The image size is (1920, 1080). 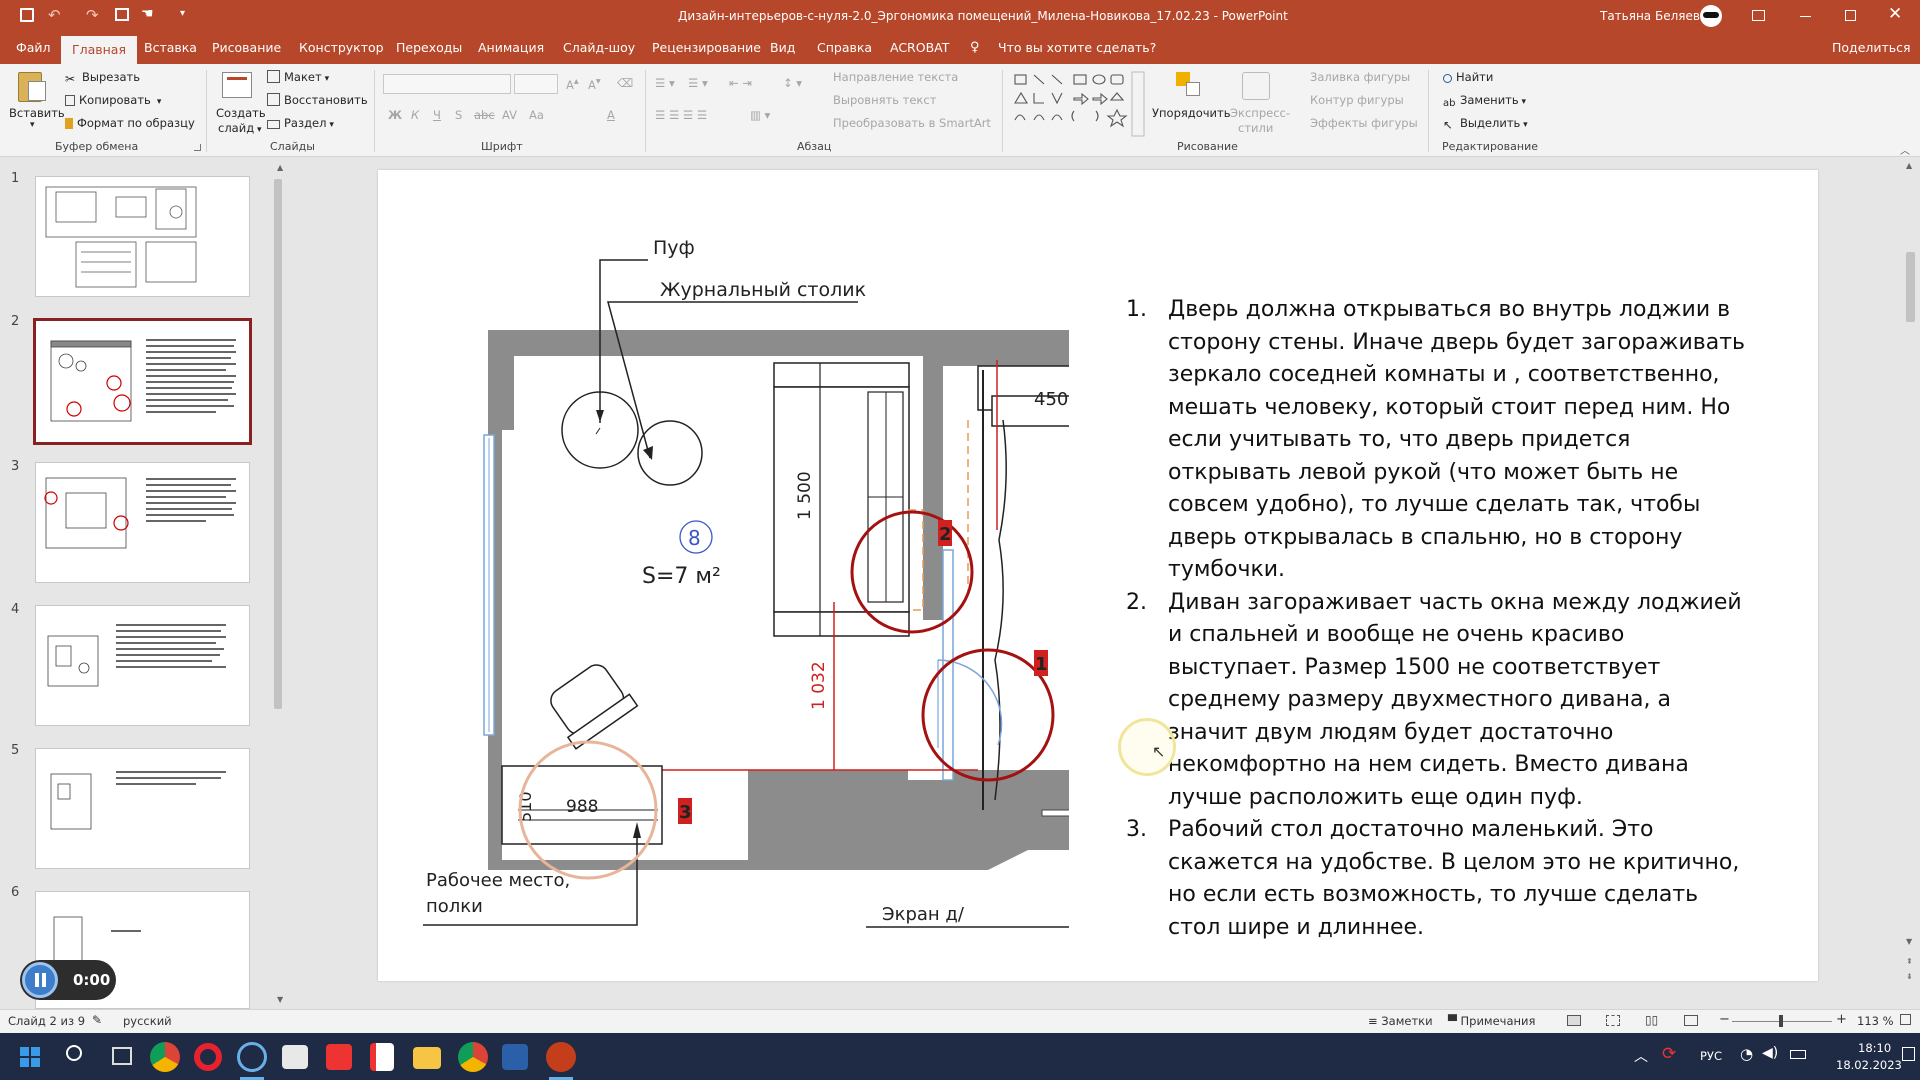 I want to click on share-button: Поделиться, so click(x=1871, y=48).